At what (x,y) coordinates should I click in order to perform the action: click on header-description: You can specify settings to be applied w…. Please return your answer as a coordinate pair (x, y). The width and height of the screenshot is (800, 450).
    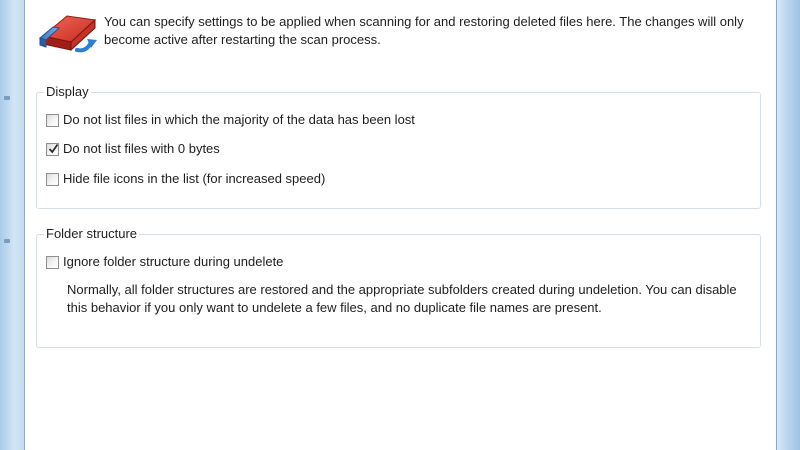
    Looking at the image, I should click on (424, 30).